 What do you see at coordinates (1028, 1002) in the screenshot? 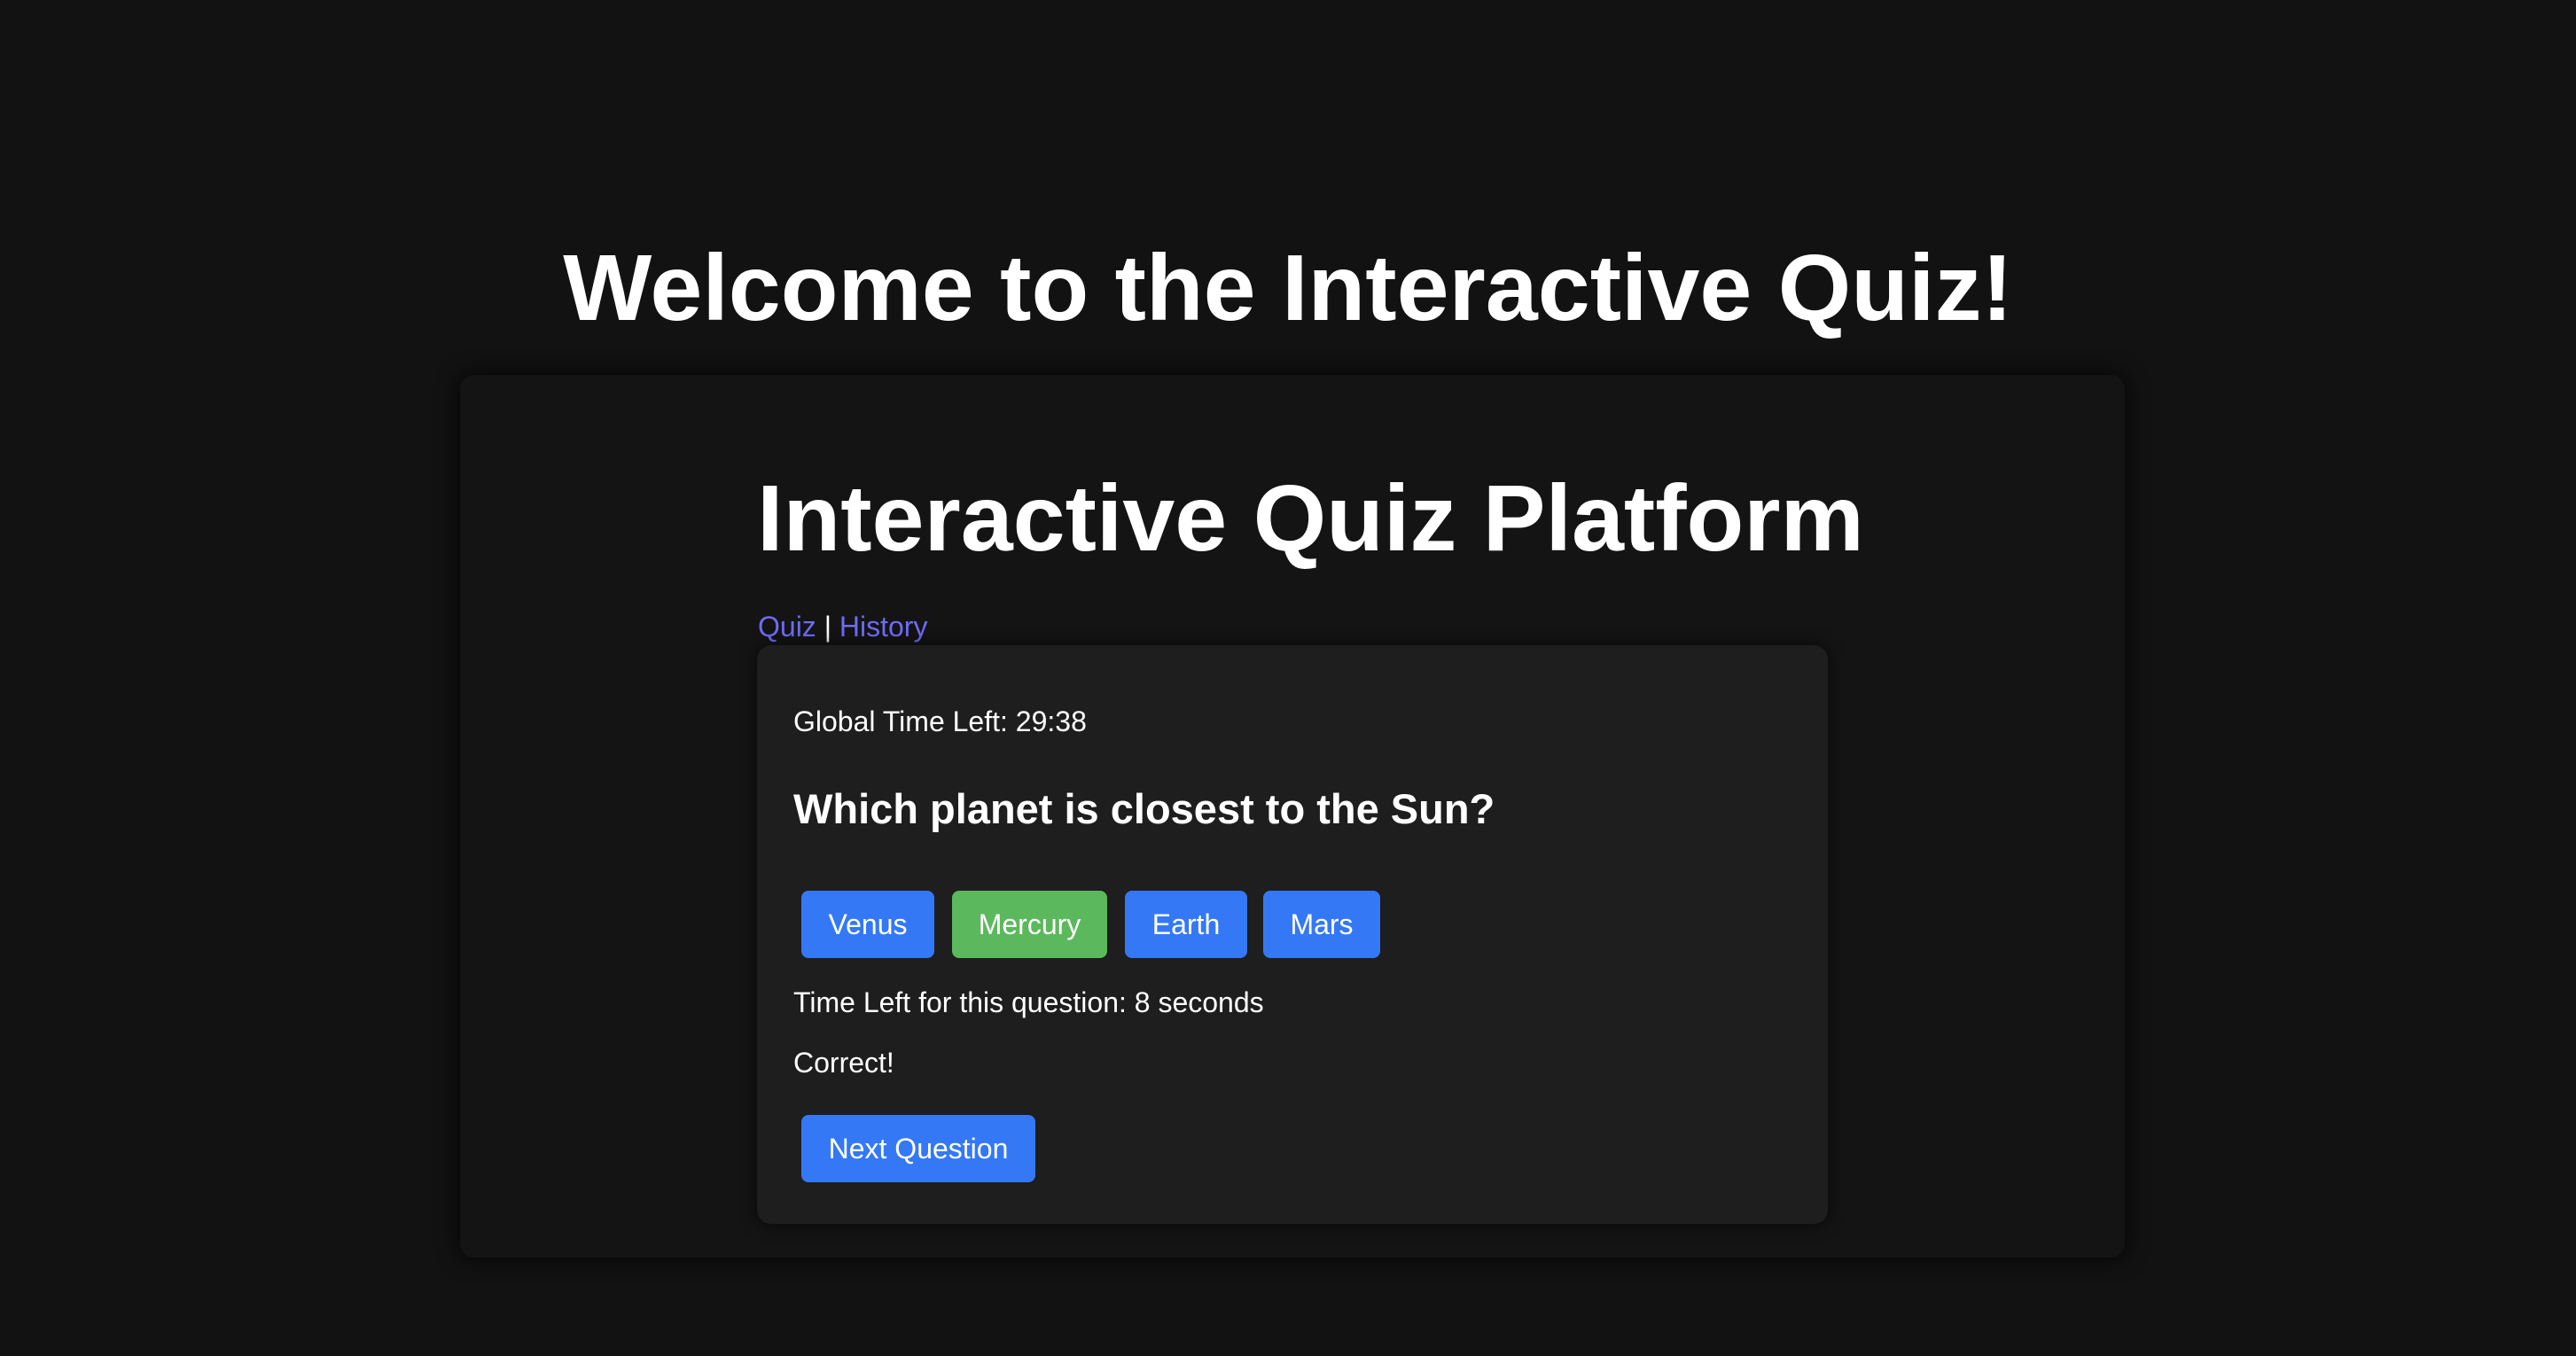
I see `question-timer: Time Left for this question: 8 seconds` at bounding box center [1028, 1002].